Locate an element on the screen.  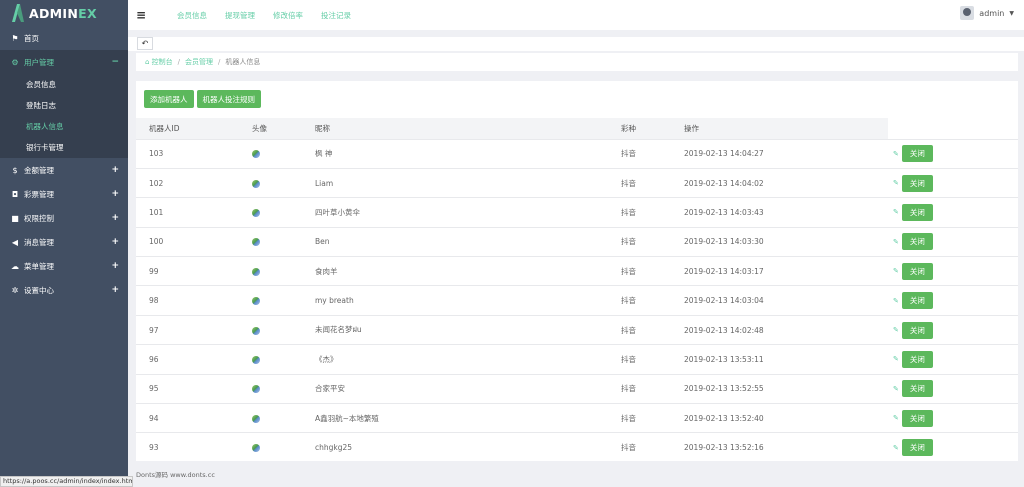
top-link-bet-records: 投注记录 is located at coordinates (336, 15).